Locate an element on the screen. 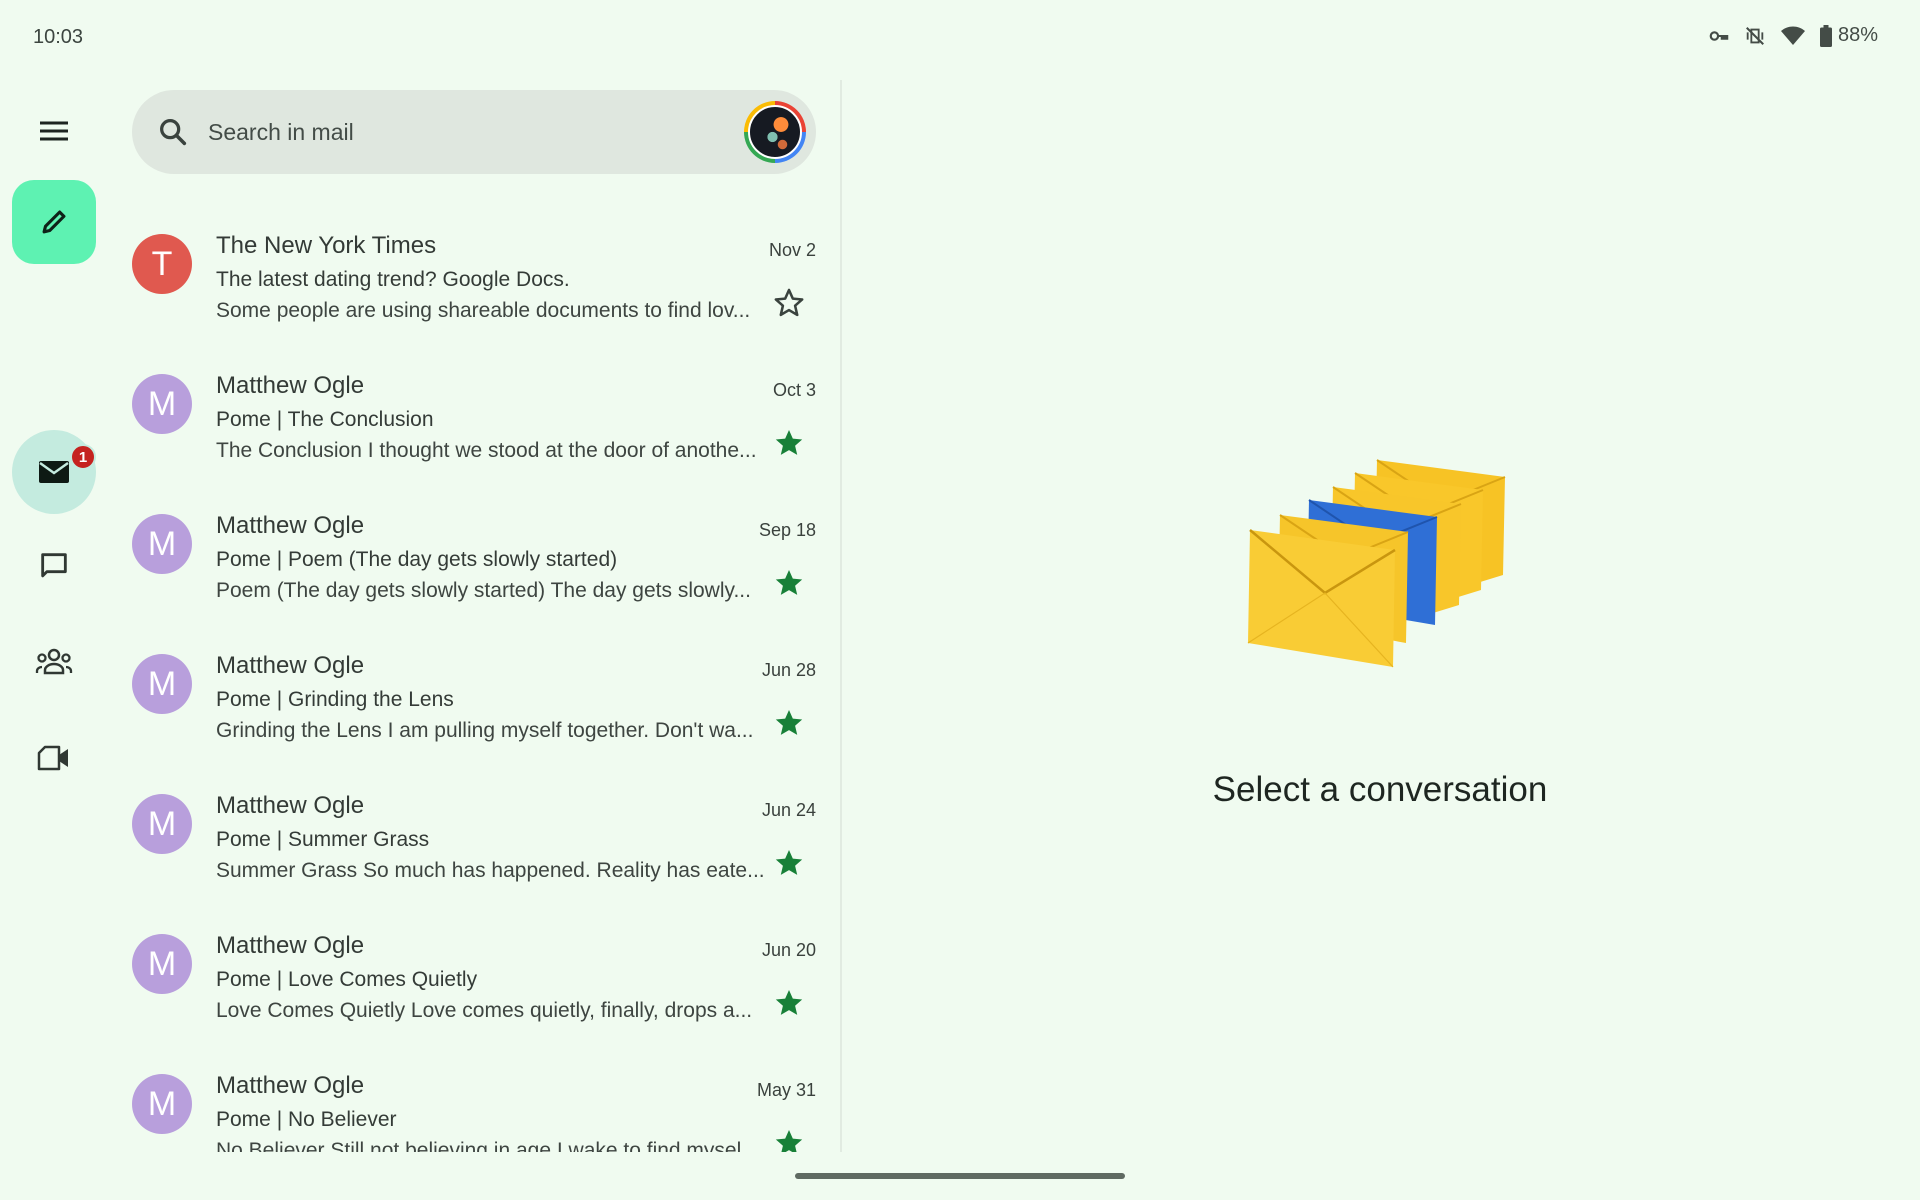  search-icon is located at coordinates (173, 132).